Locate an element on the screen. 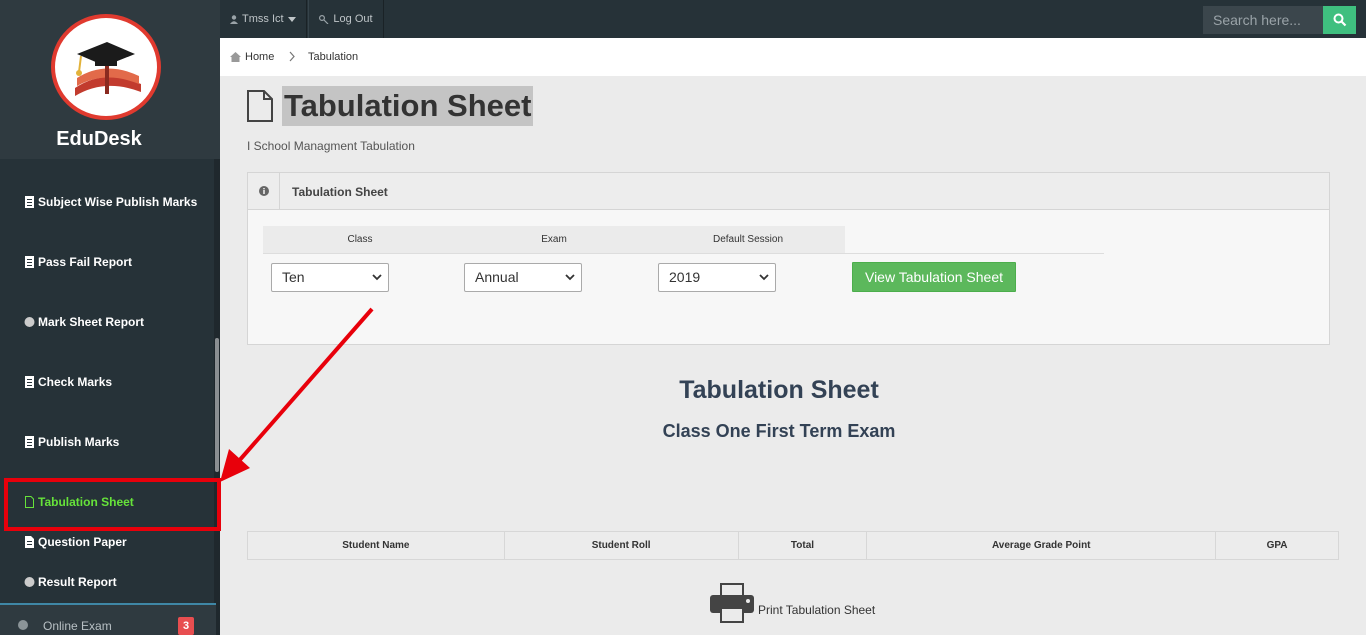 The width and height of the screenshot is (1366, 635). column-header-total: Total is located at coordinates (802, 545).